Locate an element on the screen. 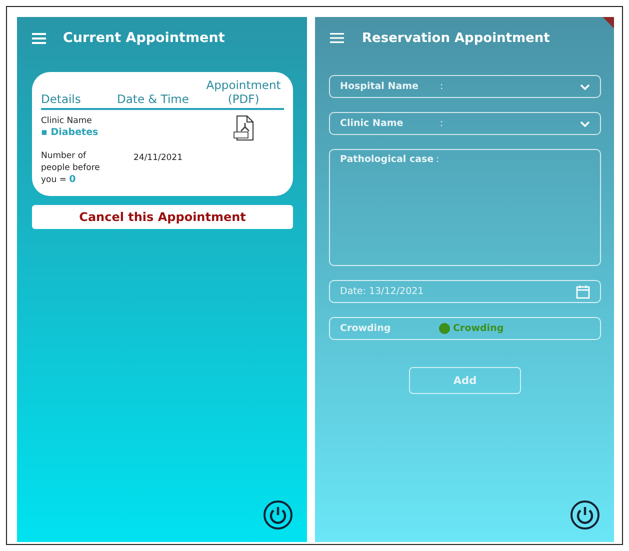  date-field: Date: 13/12/2021 is located at coordinates (465, 291).